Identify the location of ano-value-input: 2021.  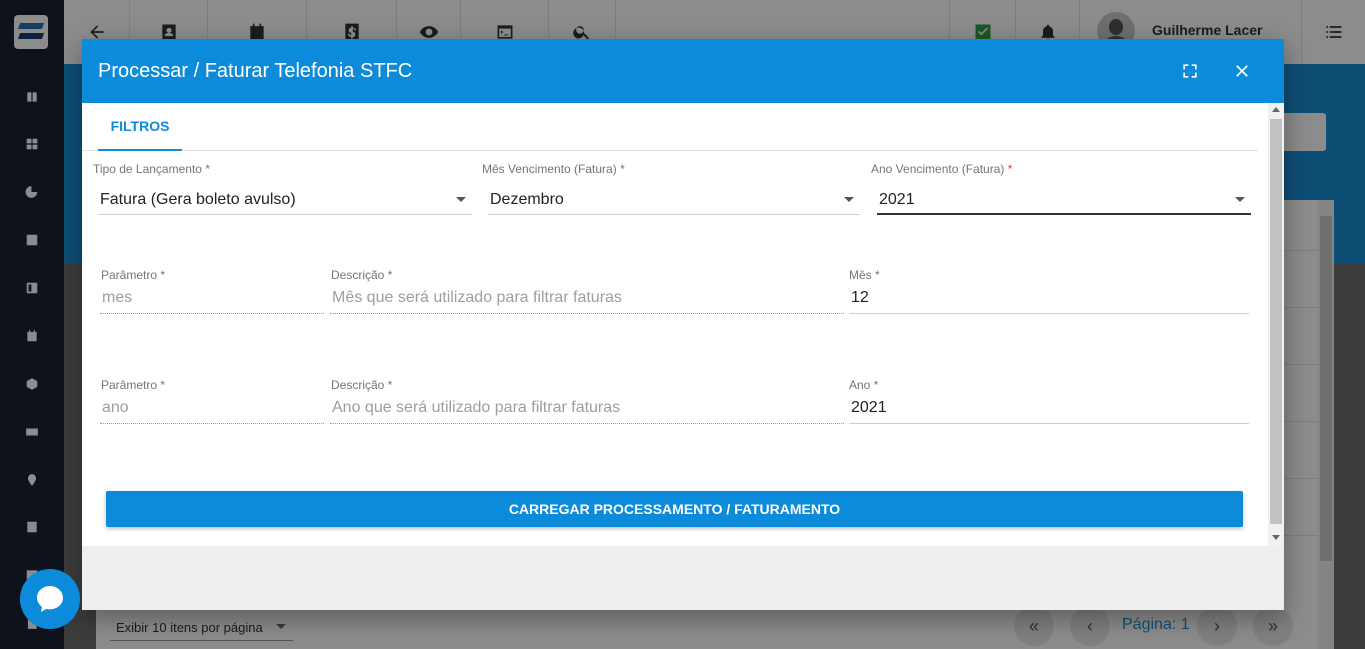
(1049, 409).